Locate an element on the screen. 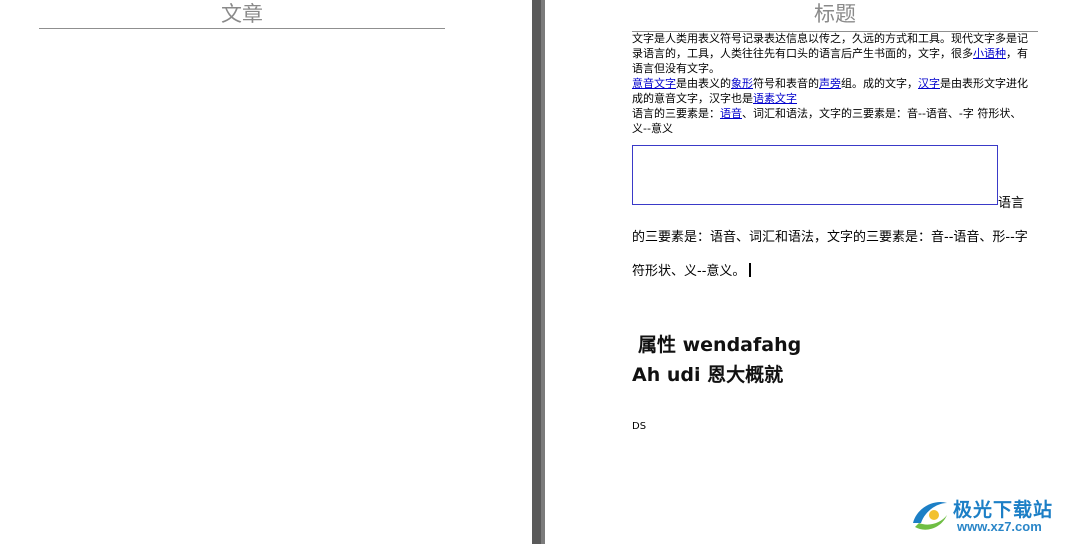 This screenshot has height=544, width=1071. attribute-heading-line-2: Ah udi 恩大概就 is located at coordinates (708, 375).